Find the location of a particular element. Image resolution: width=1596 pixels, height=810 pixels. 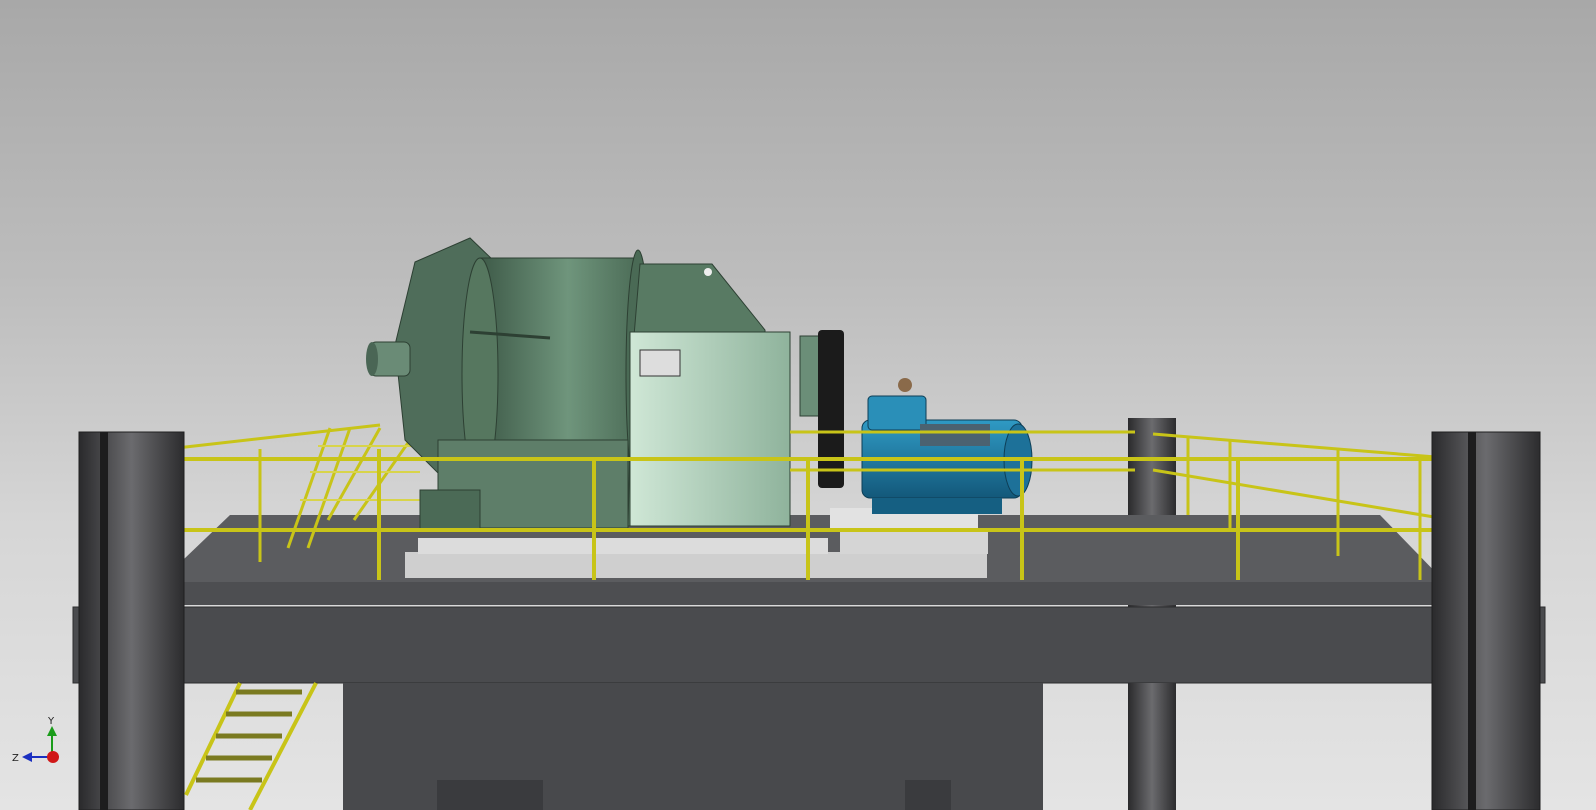

support-structure is located at coordinates (693, 746).